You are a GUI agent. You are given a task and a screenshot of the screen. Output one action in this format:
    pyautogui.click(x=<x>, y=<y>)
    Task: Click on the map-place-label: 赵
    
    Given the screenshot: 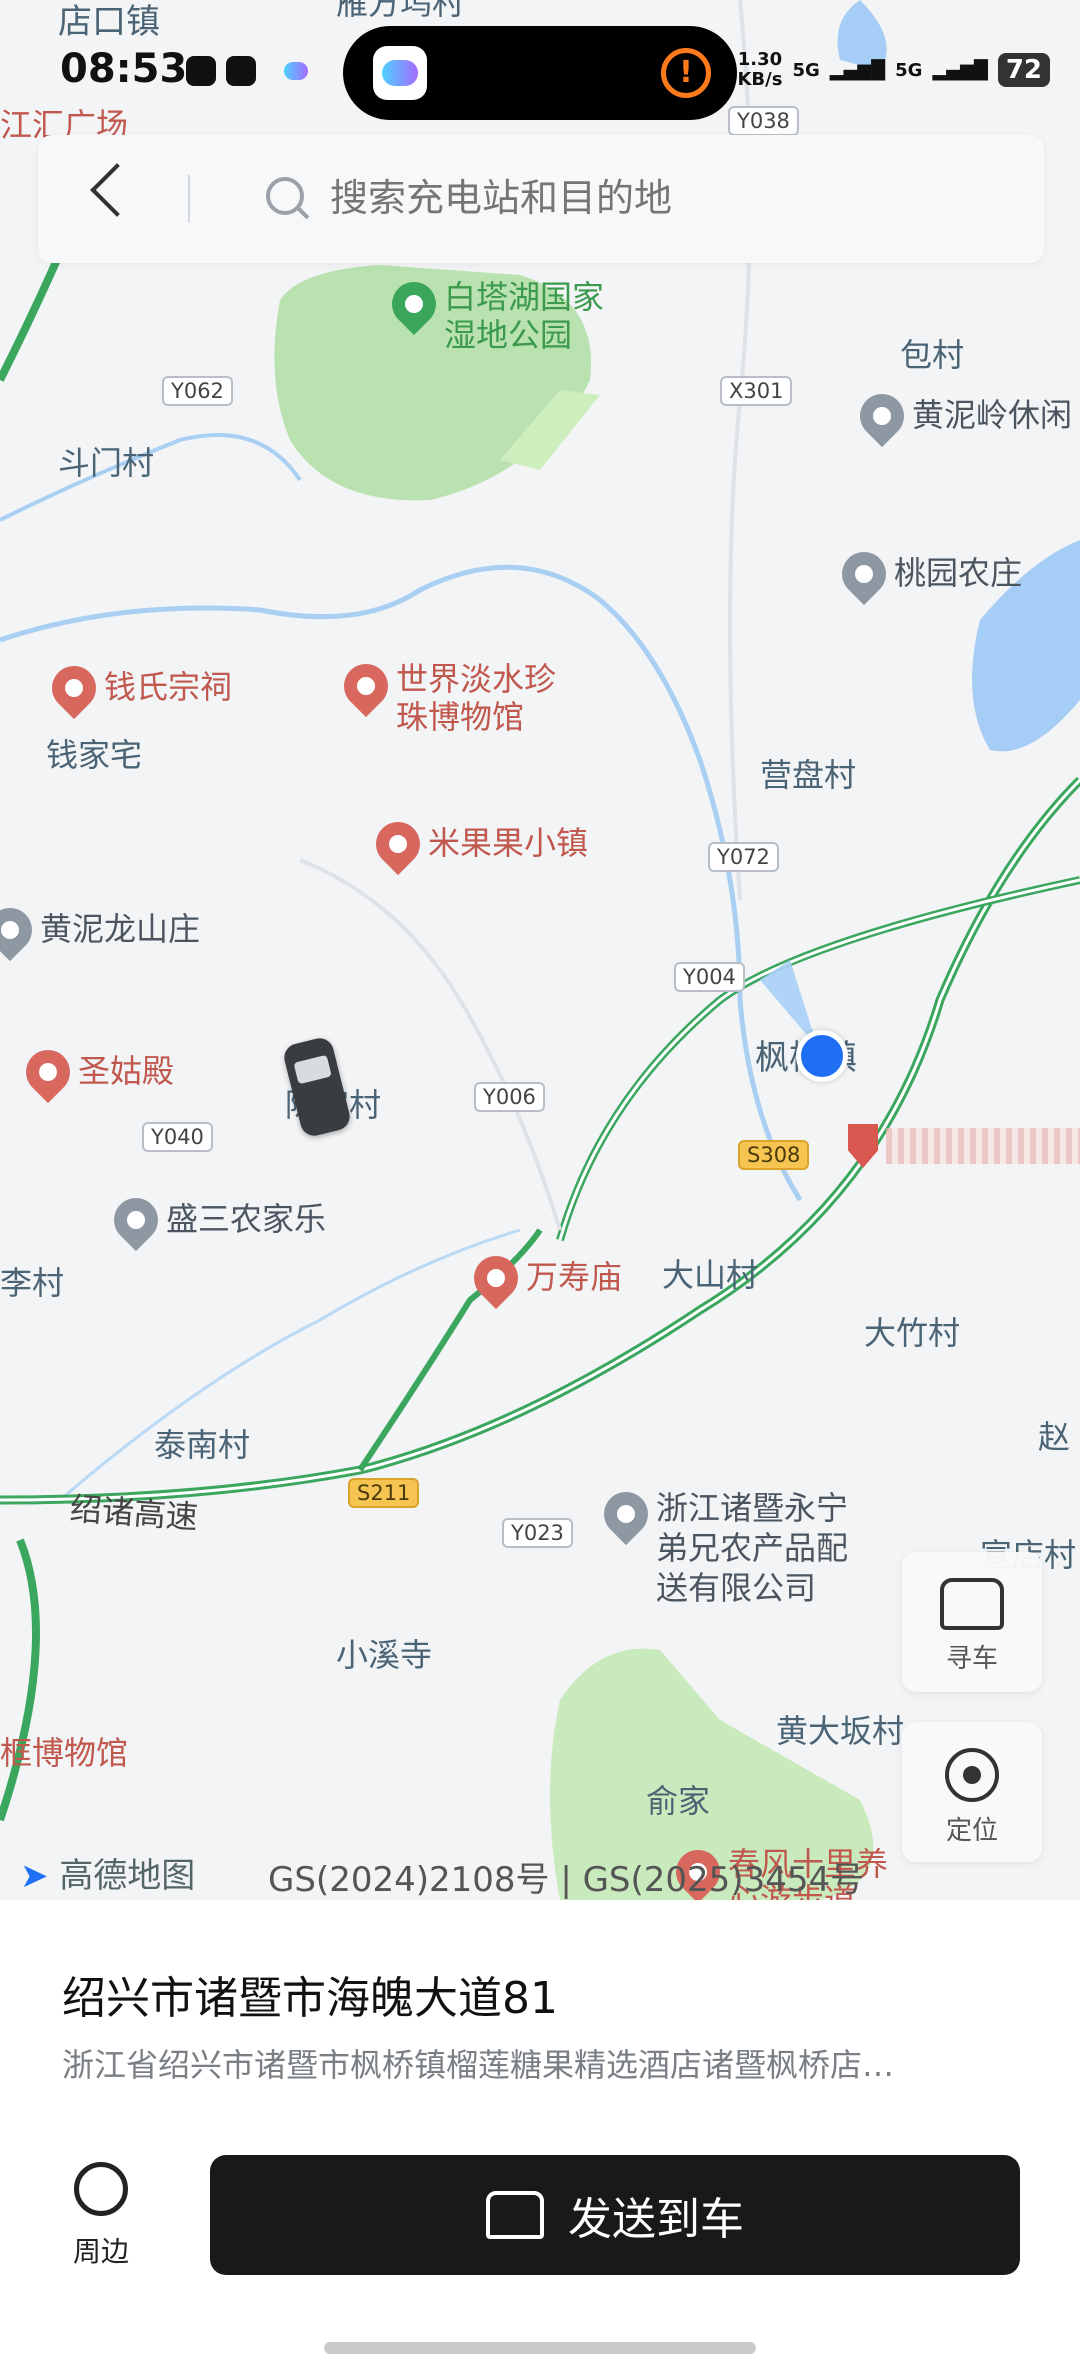 What is the action you would take?
    pyautogui.click(x=1054, y=1437)
    